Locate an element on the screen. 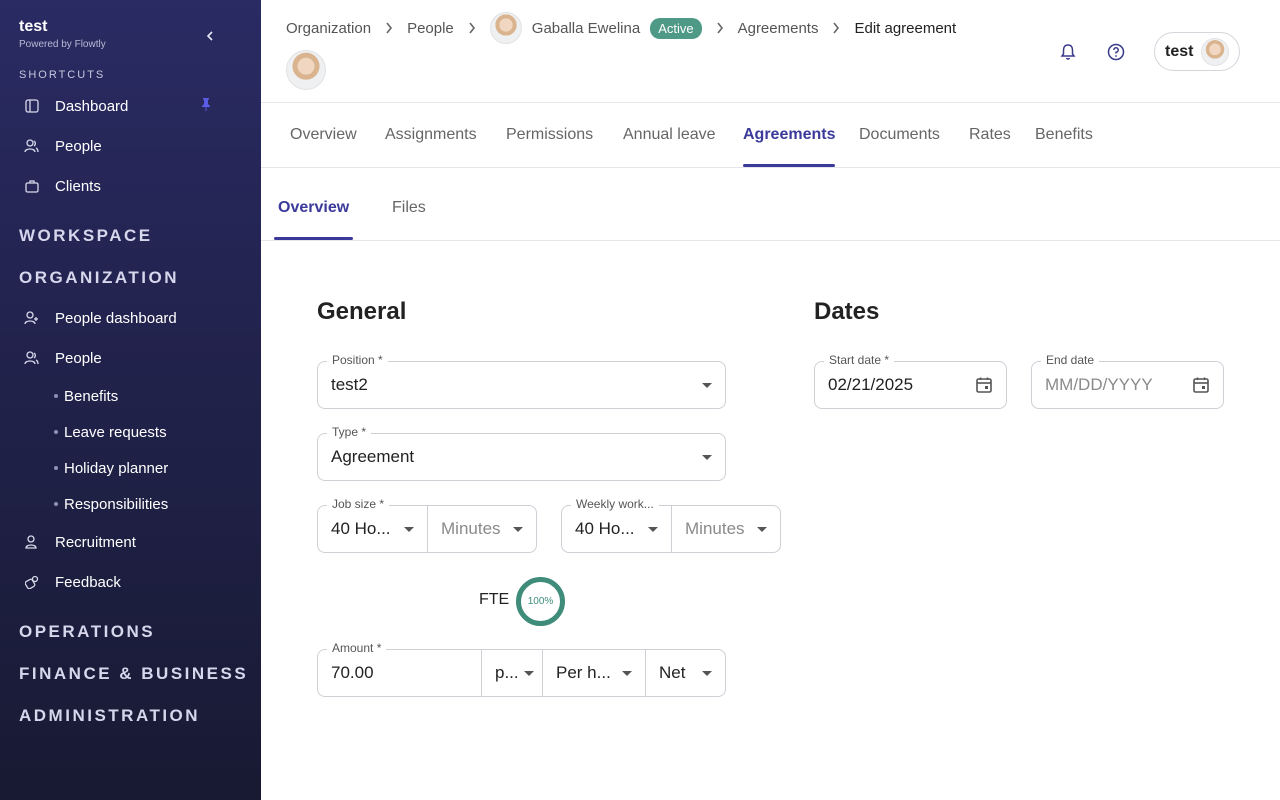 The image size is (1280, 800). sidebar-item-people-dashboard: People dashboard is located at coordinates (100, 318).